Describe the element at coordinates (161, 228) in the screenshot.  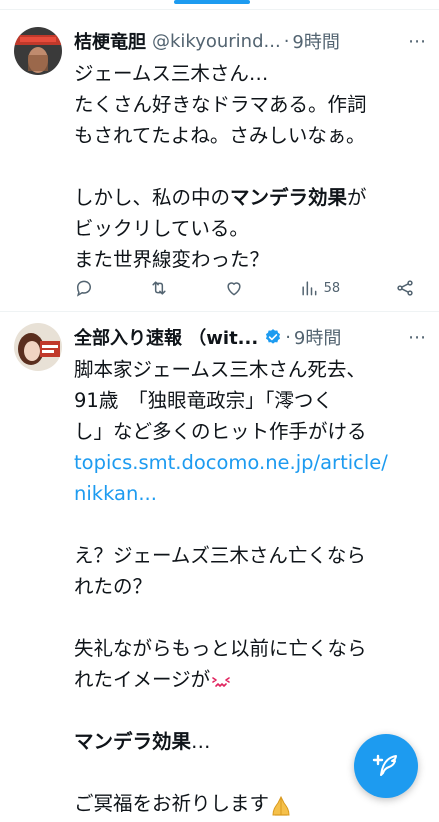
I see `text-segment: ビックリしている。` at that location.